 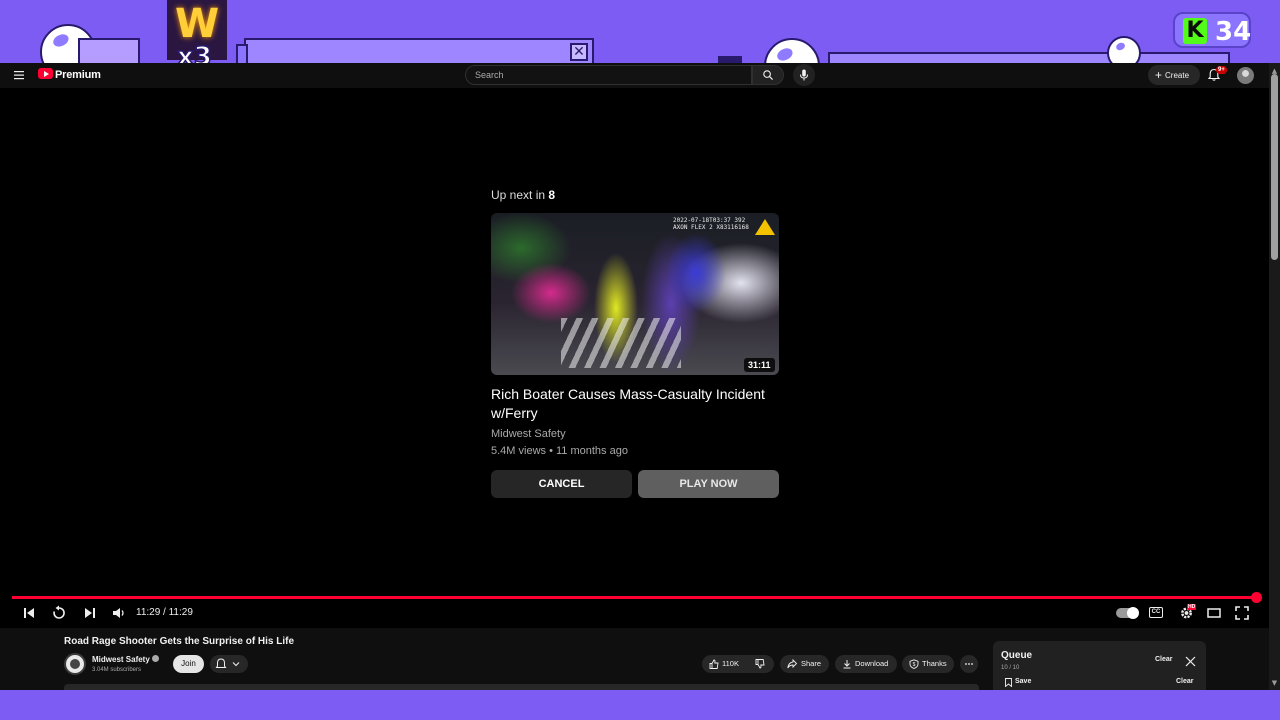 I want to click on download-label: Download, so click(x=872, y=663).